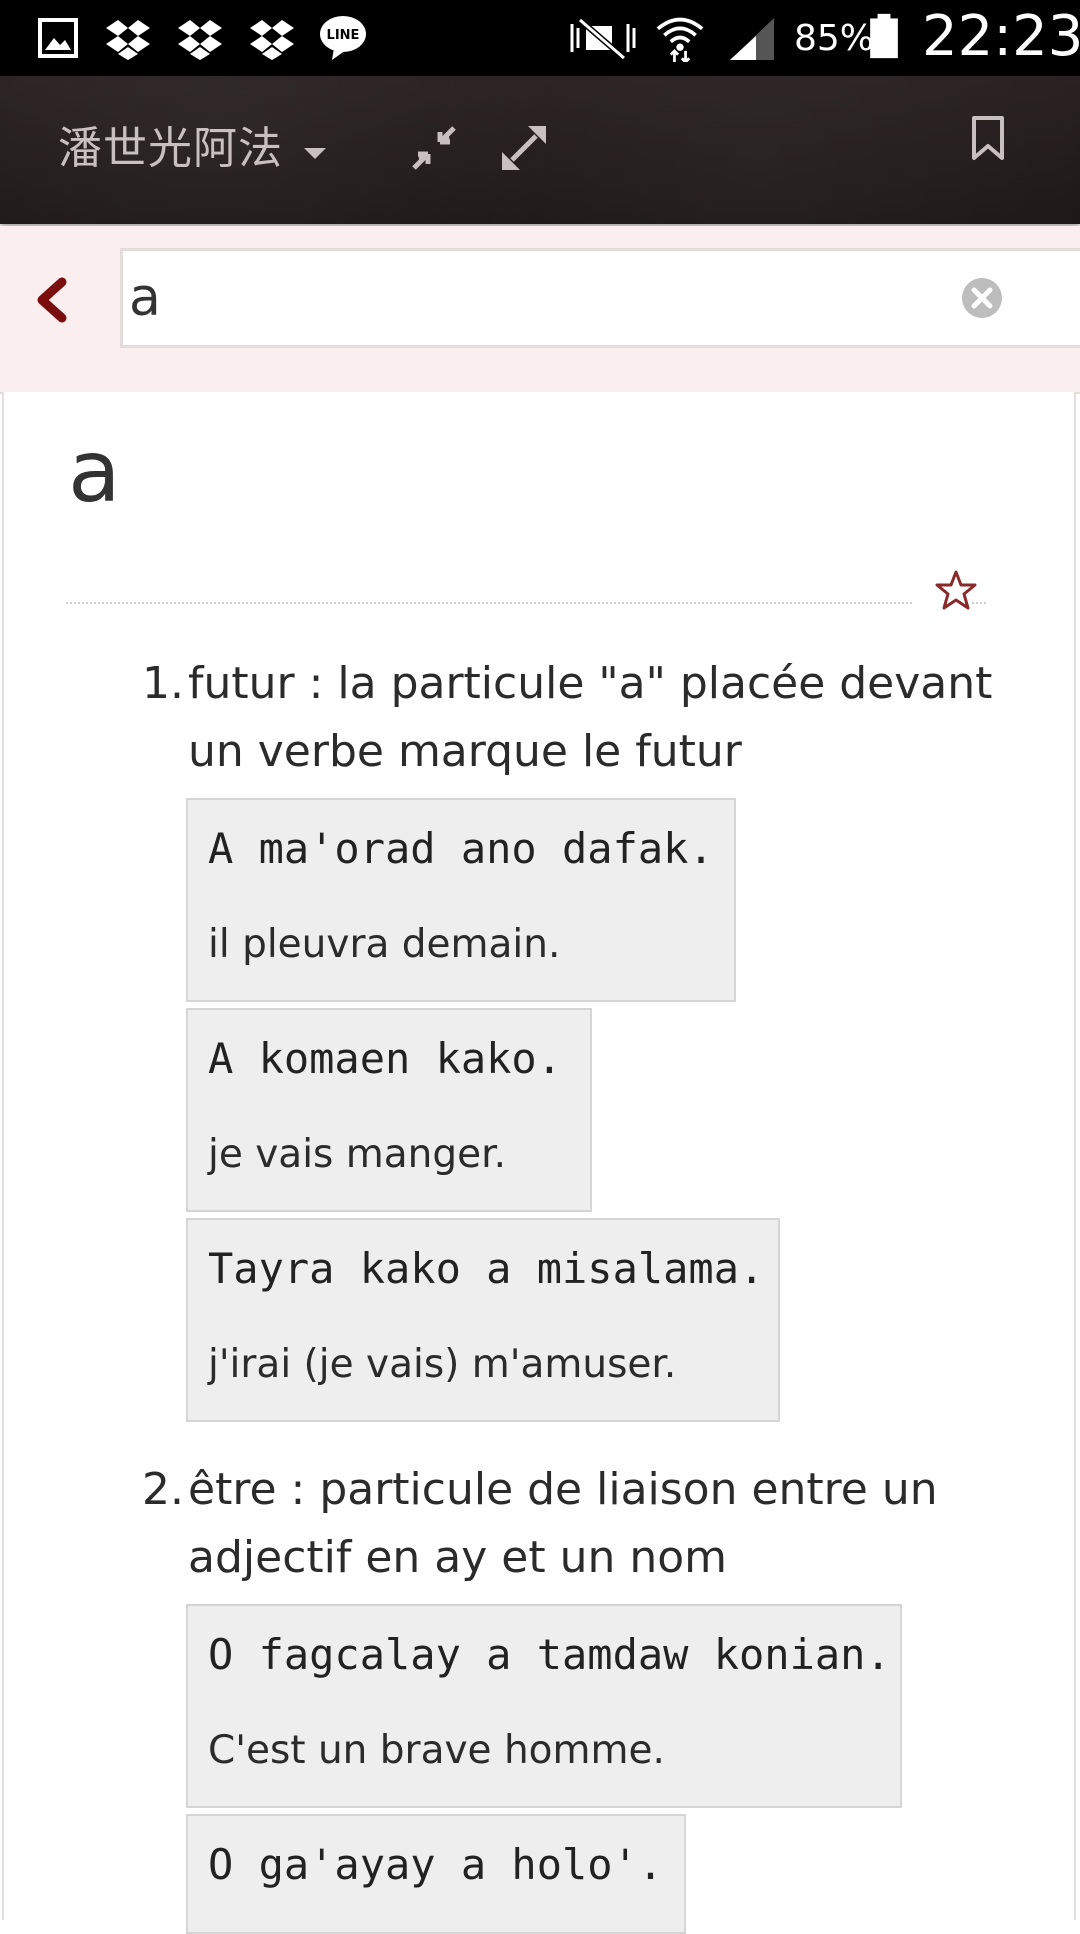 The width and height of the screenshot is (1080, 1934). What do you see at coordinates (540, 38) in the screenshot?
I see `status-bar: LINE 85% 22:23` at bounding box center [540, 38].